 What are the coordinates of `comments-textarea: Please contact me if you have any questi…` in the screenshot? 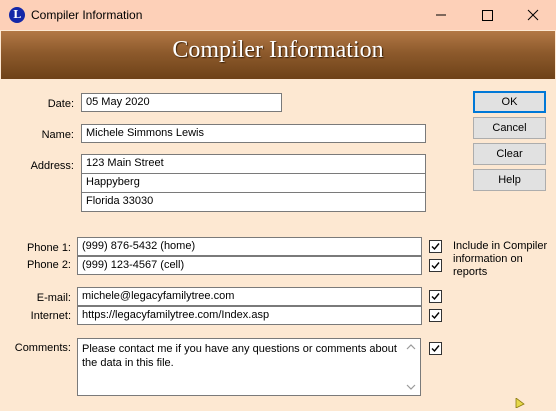 It's located at (249, 367).